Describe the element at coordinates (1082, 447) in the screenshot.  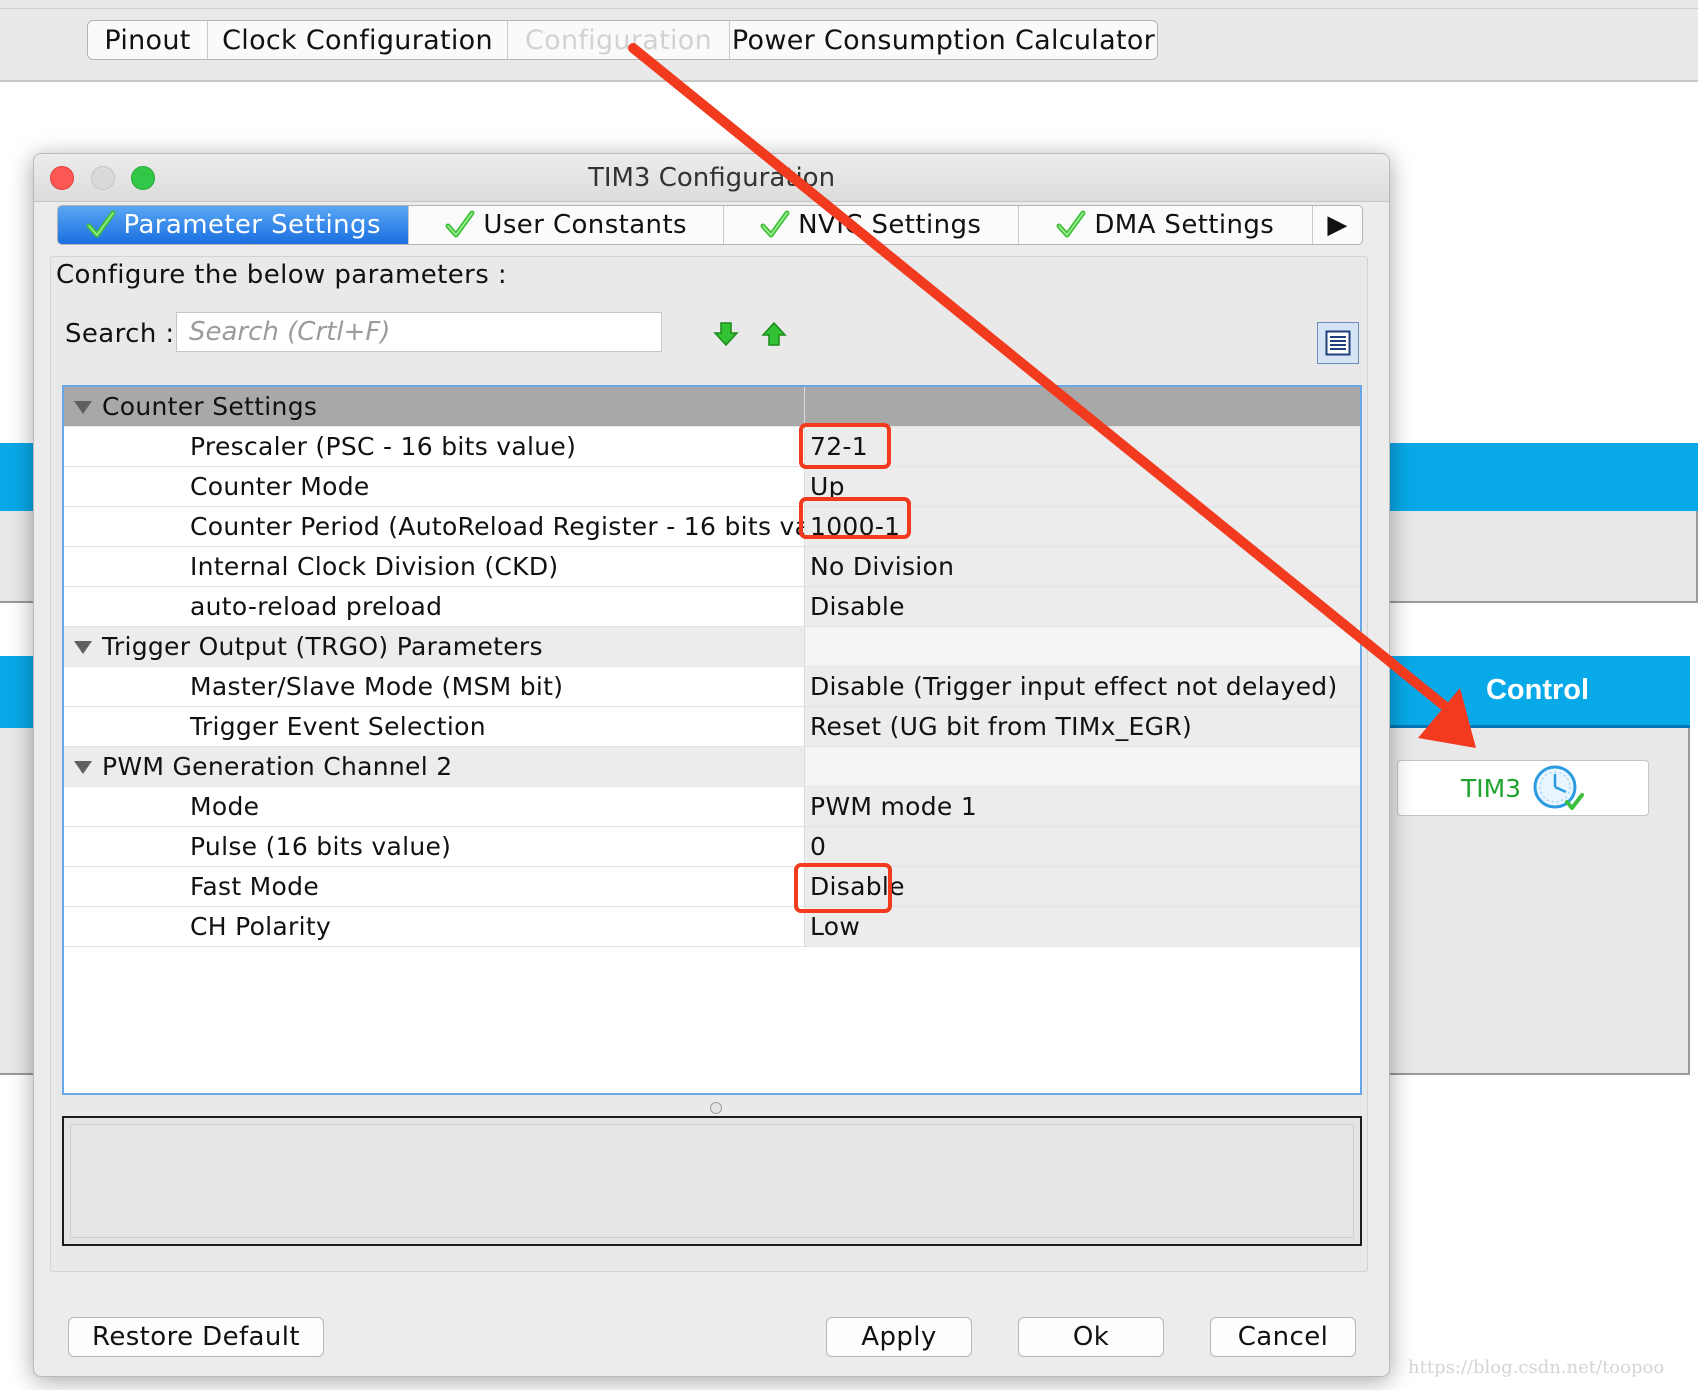
I see `param-value: 72-1` at that location.